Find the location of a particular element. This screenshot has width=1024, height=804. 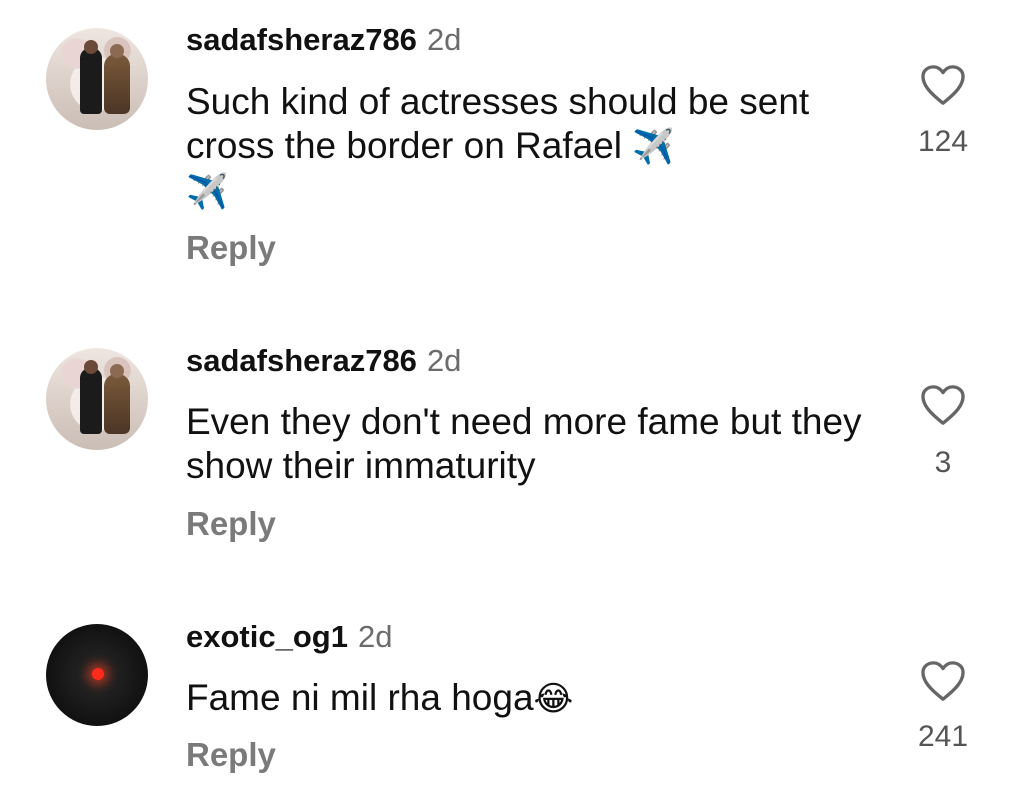

comment-text: Fame ni mil rha hoga😂 is located at coordinates (536, 698).